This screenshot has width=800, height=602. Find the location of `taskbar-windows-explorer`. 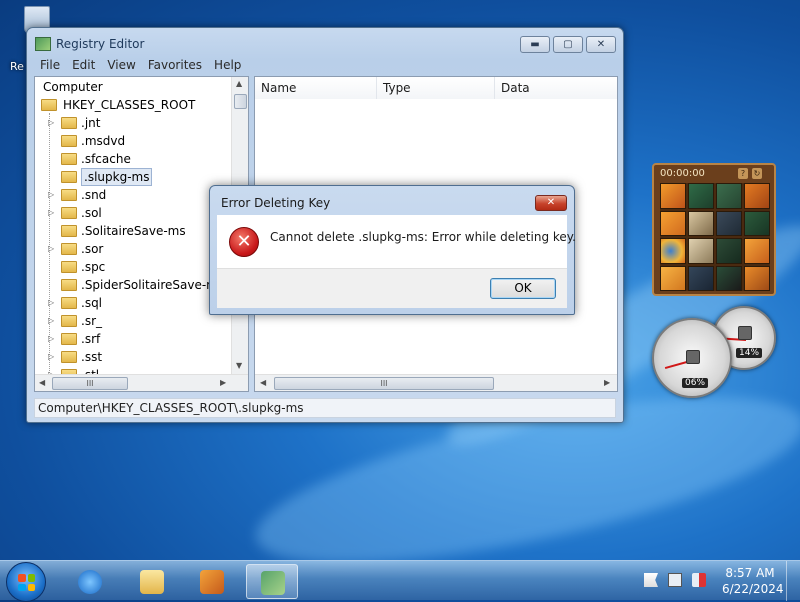

taskbar-windows-explorer is located at coordinates (152, 581).